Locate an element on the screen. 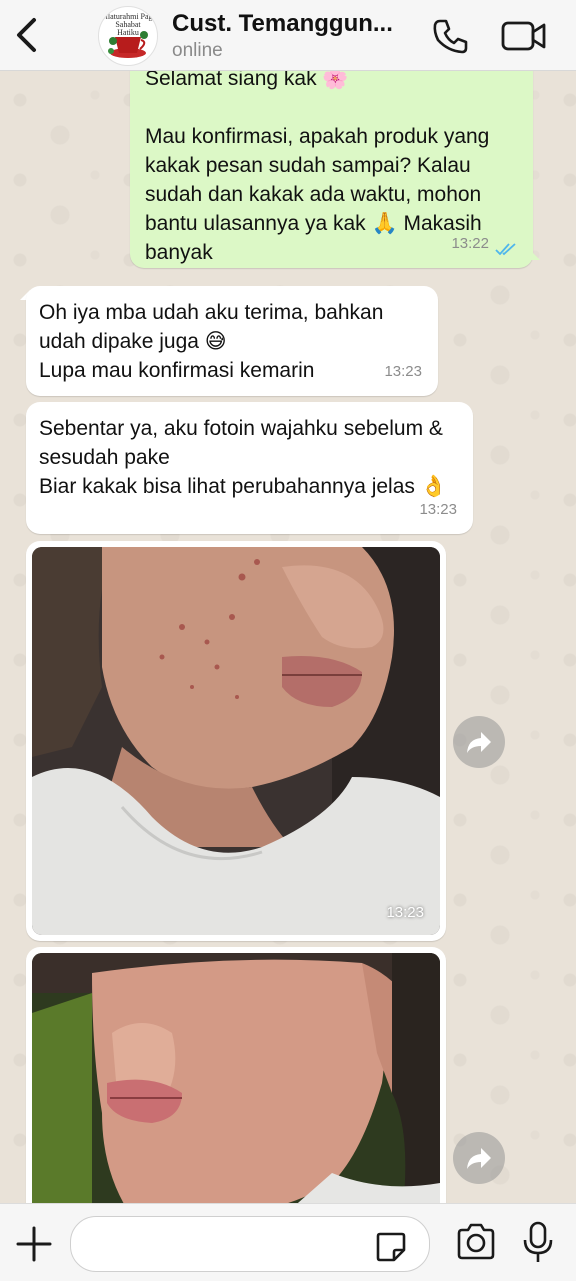 This screenshot has height=1281, width=576. plus-icon is located at coordinates (34, 1244).